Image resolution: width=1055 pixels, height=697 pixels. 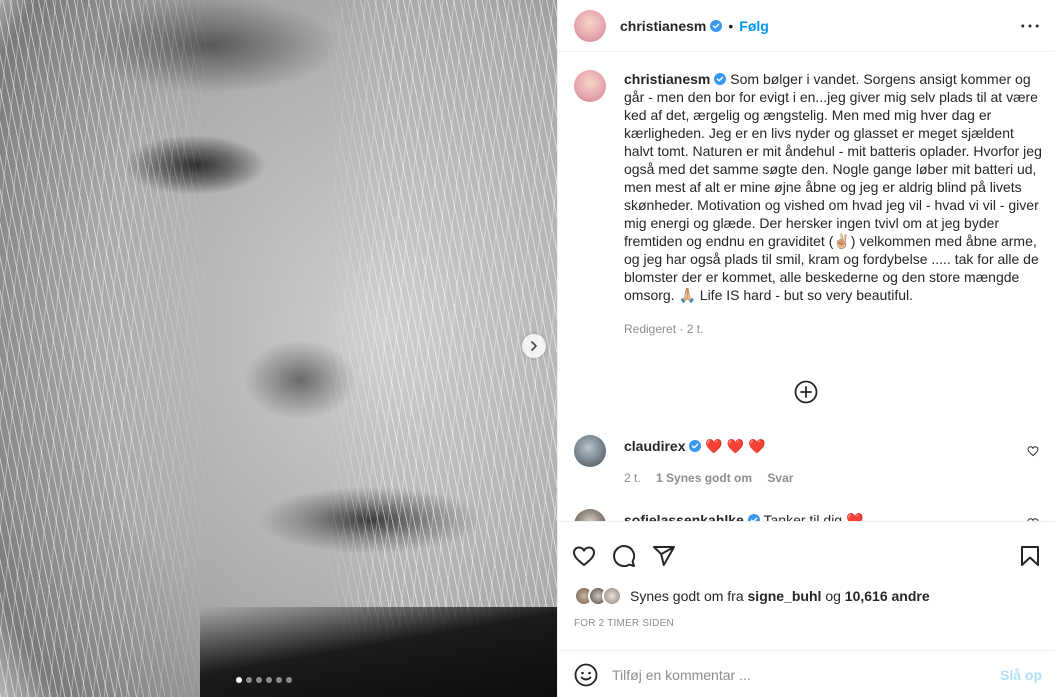 I want to click on comment-text: ❤️ ❤️ ❤️, so click(x=735, y=446).